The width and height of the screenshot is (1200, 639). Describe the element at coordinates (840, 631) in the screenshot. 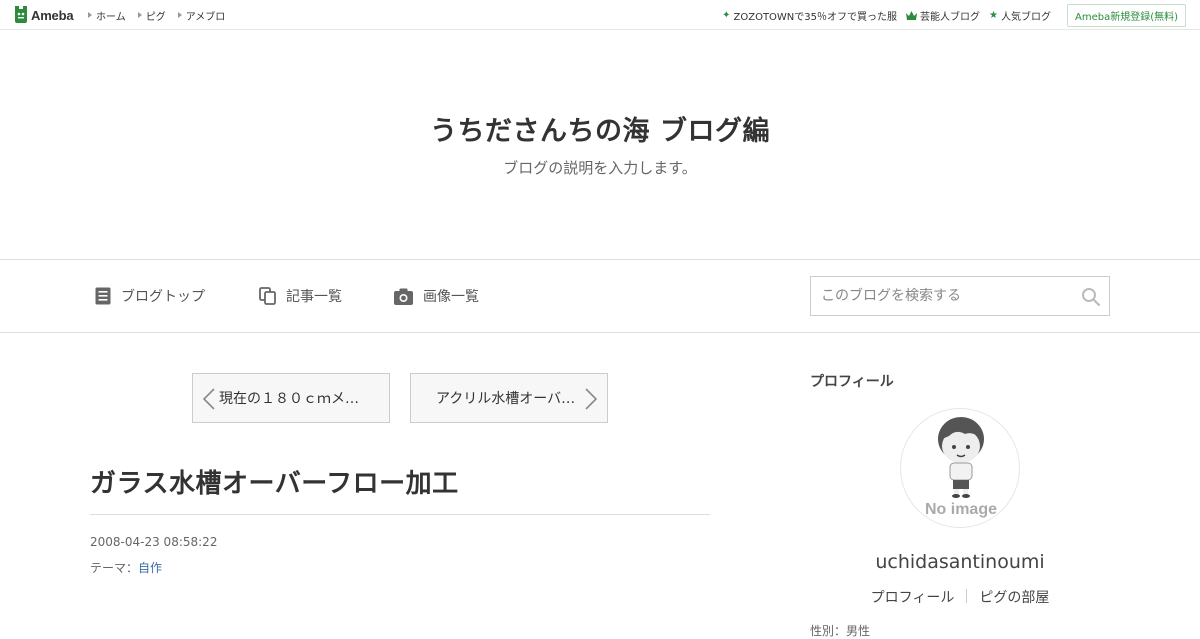

I see `profile-gender: 性別：男性` at that location.